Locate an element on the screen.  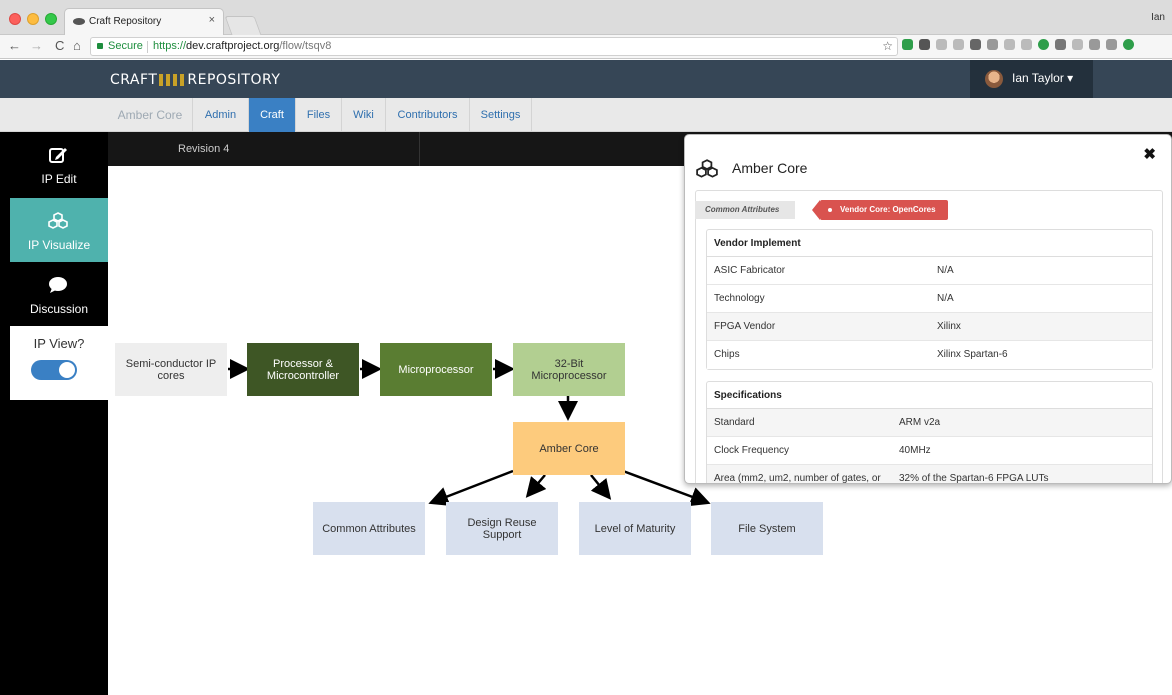
ip-view-control: IP View? is located at coordinates (59, 363).